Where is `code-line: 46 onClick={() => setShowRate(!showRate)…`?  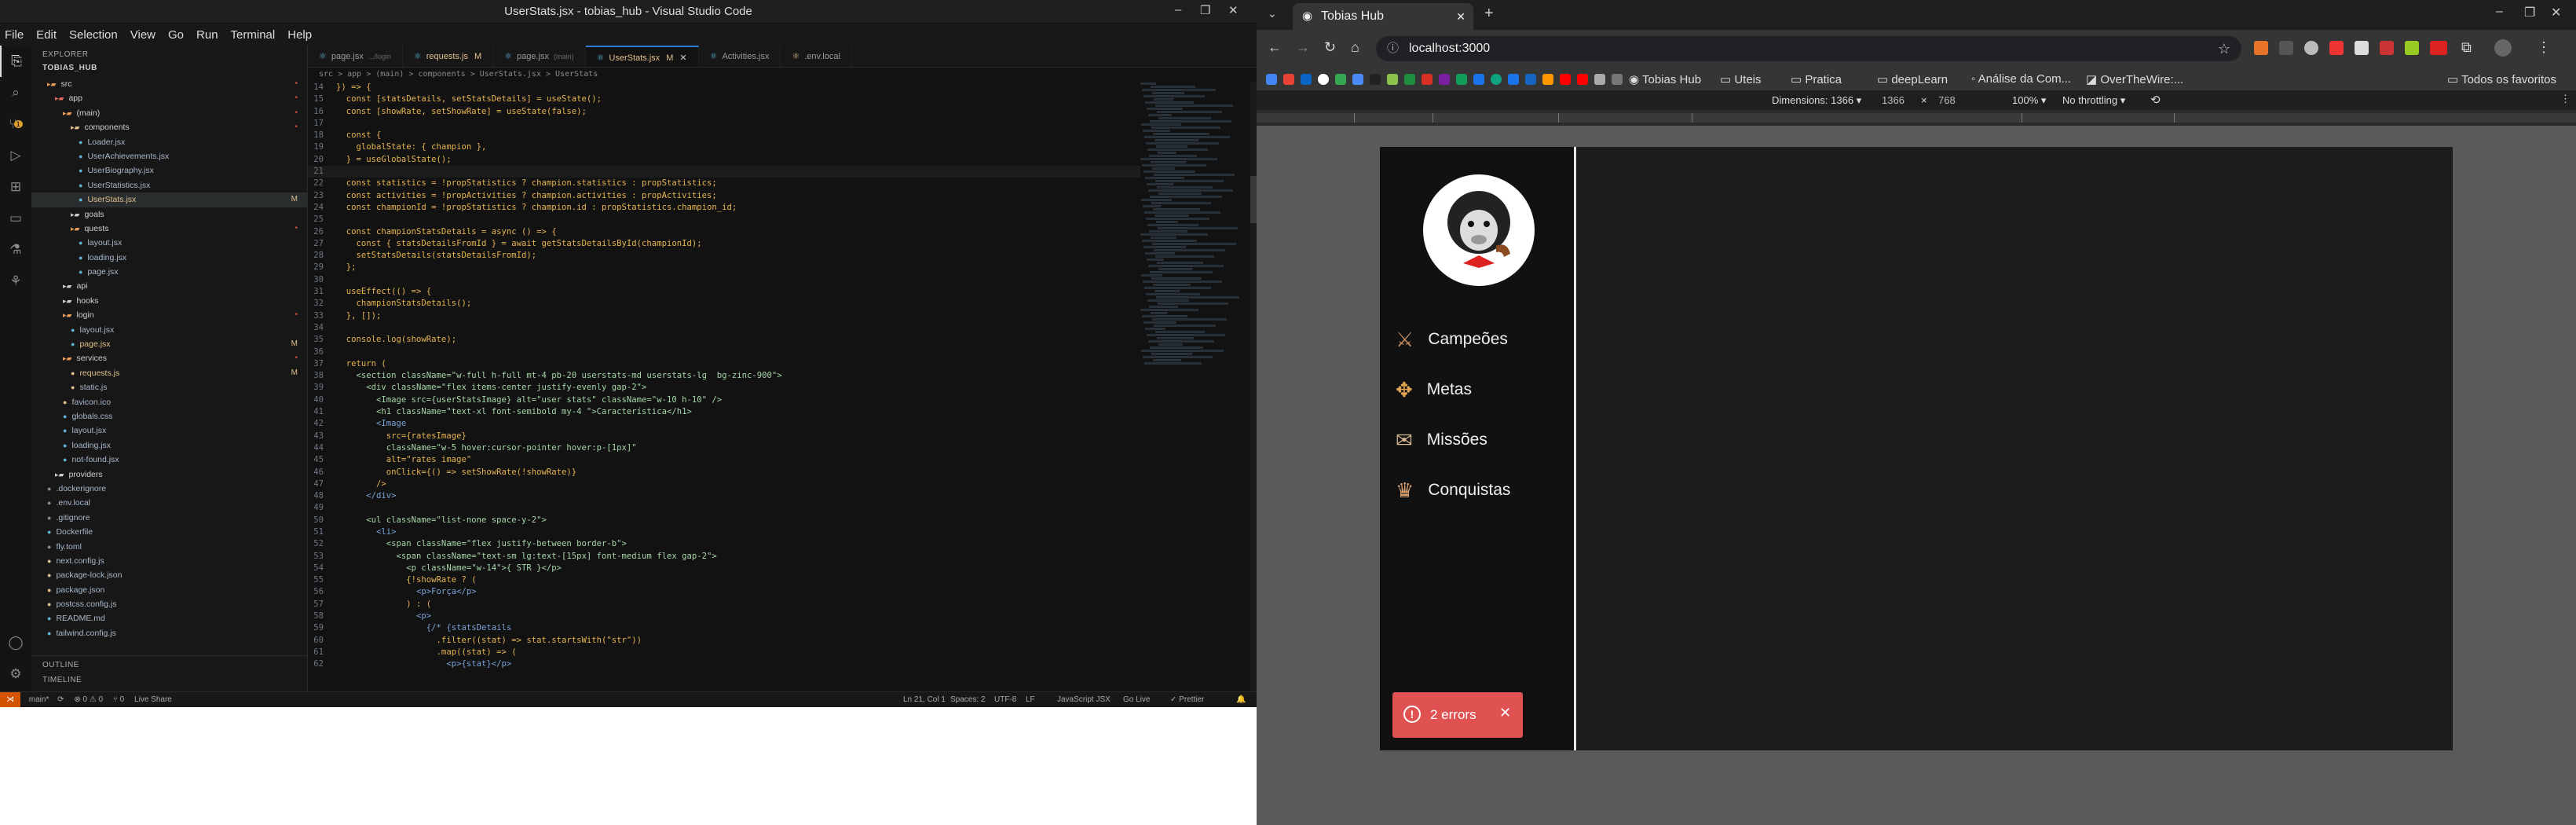 code-line: 46 onClick={() => setShowRate(!showRate)… is located at coordinates (724, 472).